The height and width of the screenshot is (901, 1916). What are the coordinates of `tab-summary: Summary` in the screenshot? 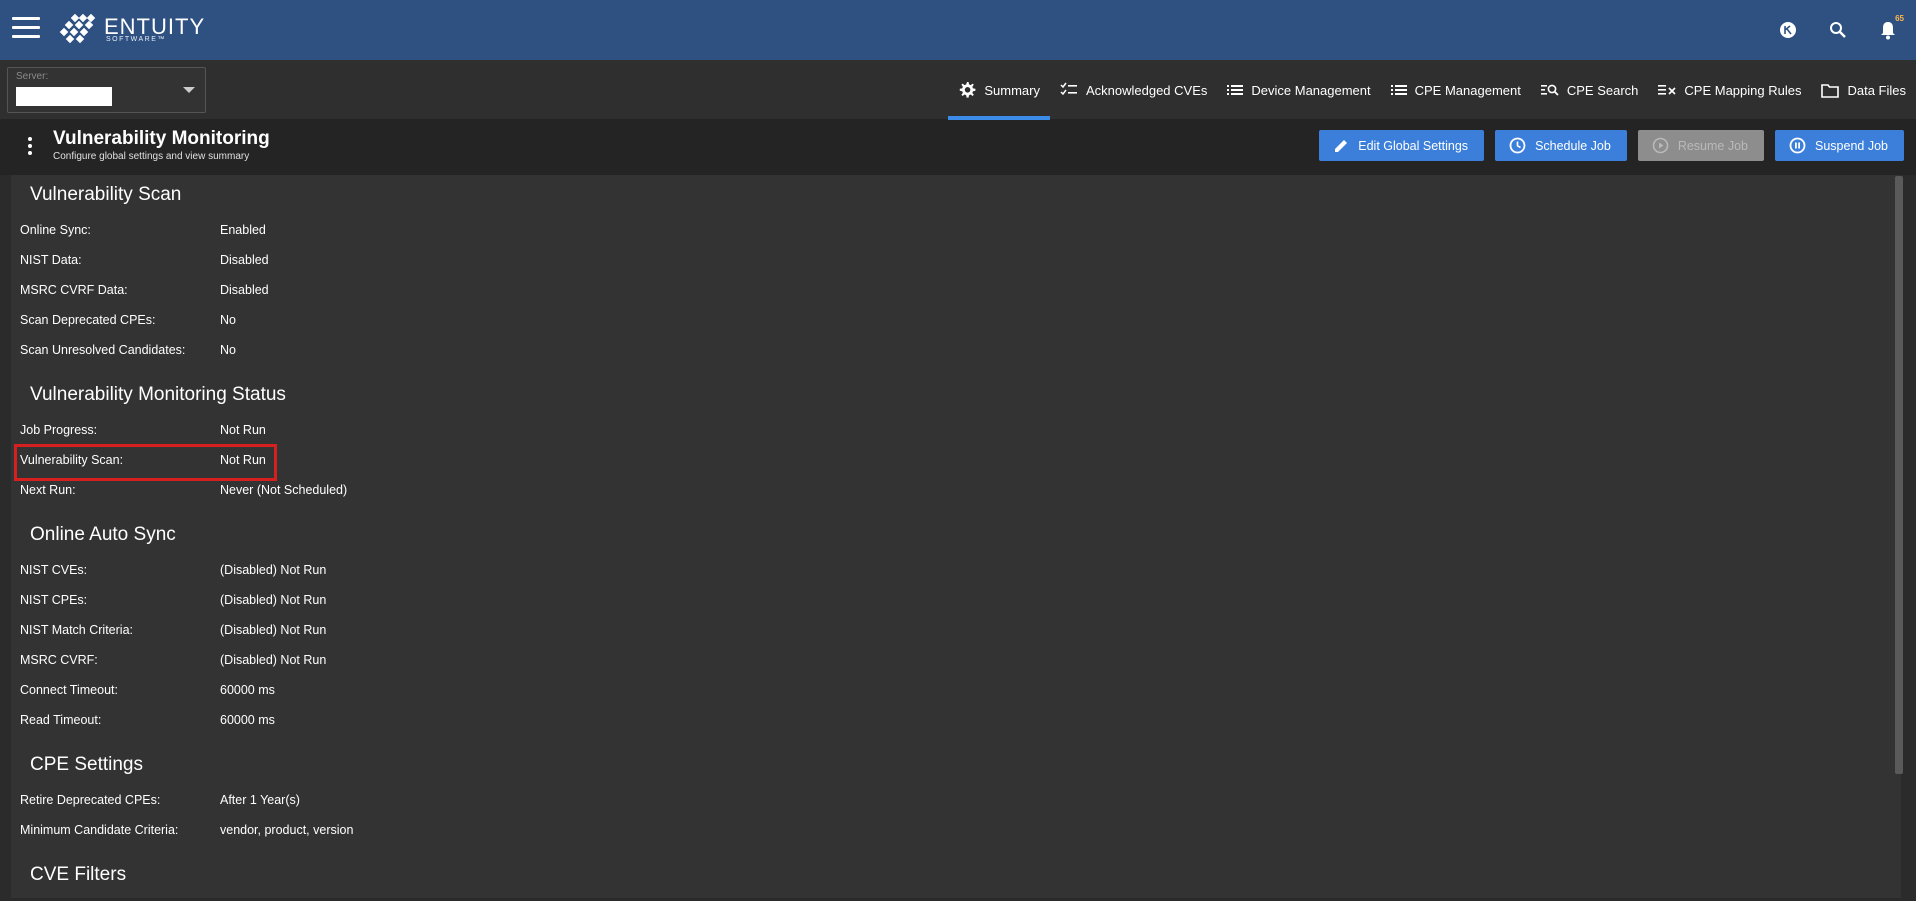 It's located at (999, 90).